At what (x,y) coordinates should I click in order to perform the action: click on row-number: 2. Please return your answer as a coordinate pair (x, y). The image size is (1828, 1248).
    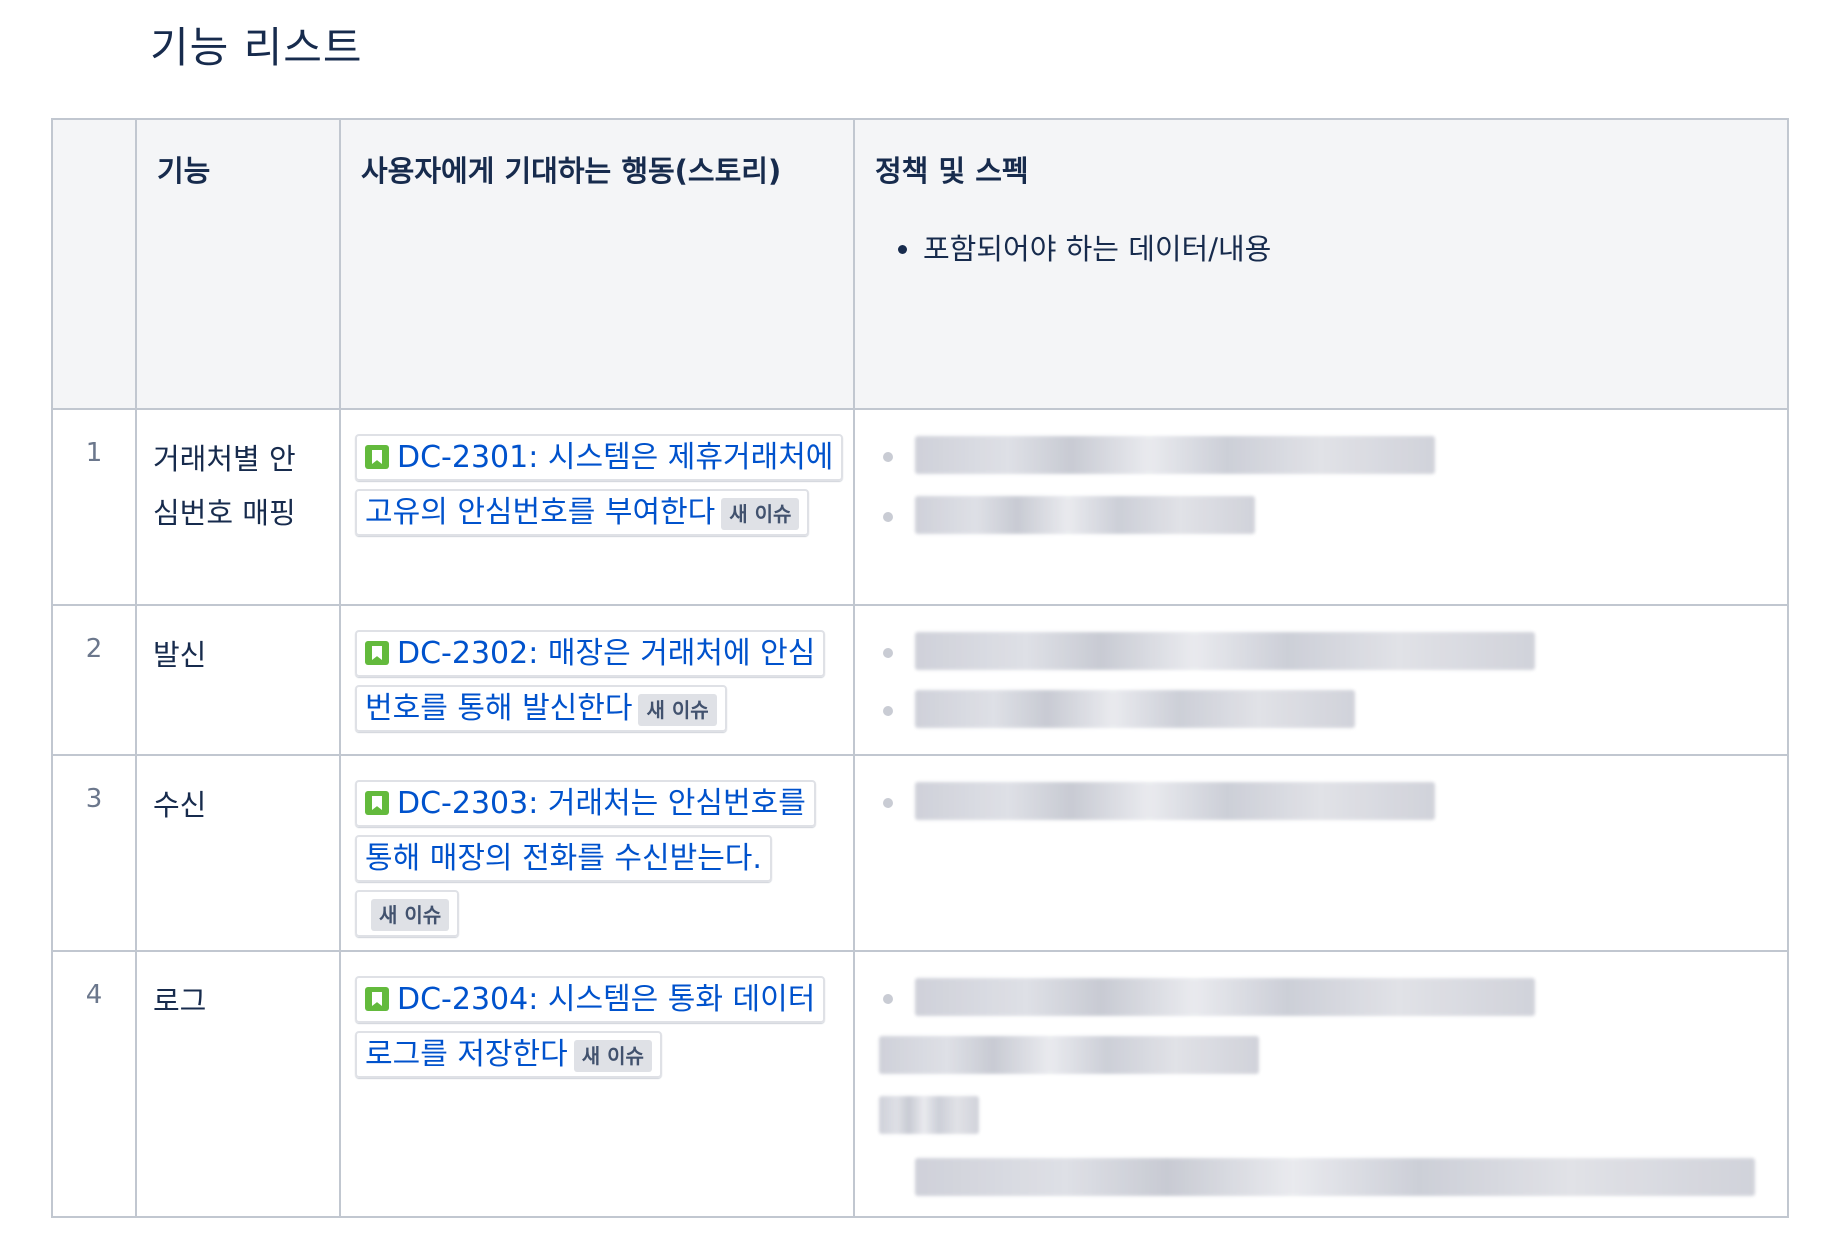
    Looking at the image, I should click on (94, 680).